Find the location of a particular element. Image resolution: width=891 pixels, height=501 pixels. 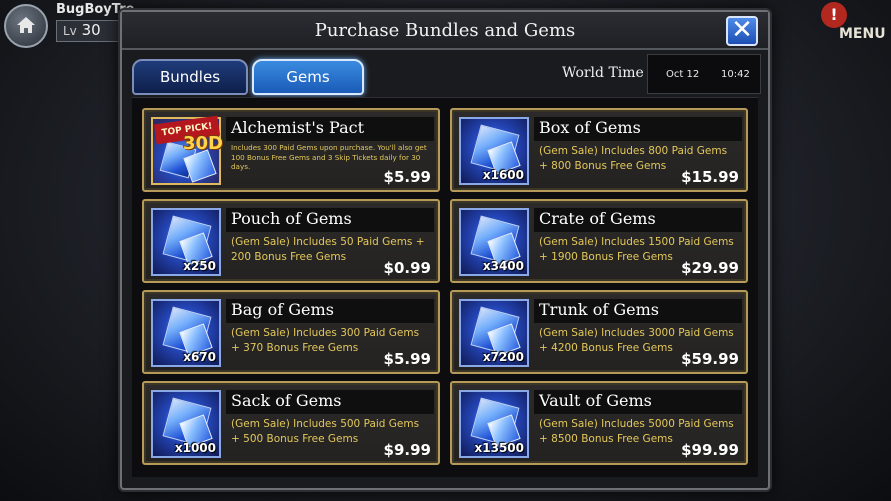

tab-bundles: Bundles is located at coordinates (190, 77).